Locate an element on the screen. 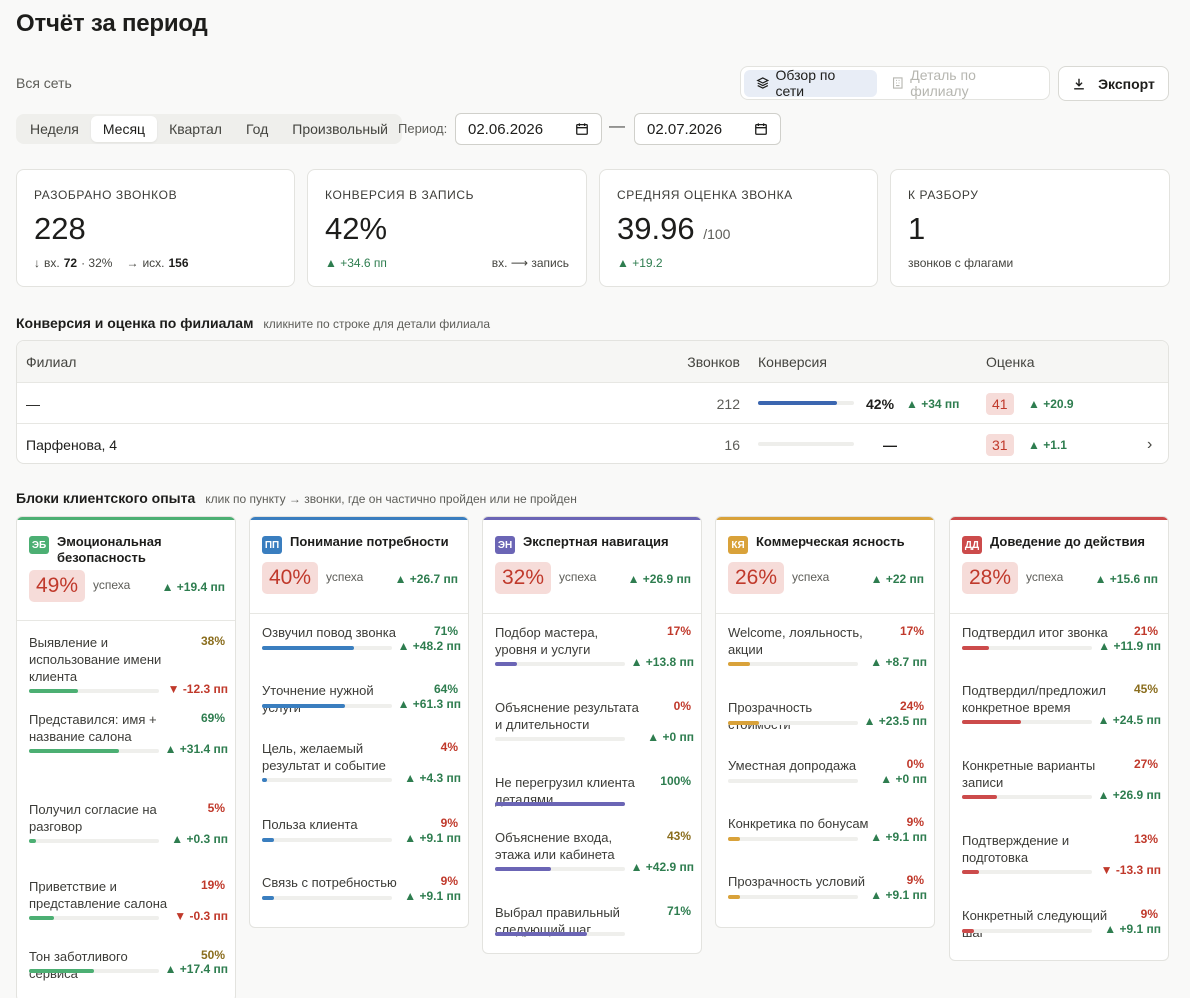  block-item: Получил согласие на разговор 5% ▲ +0.3 пп is located at coordinates (128, 830).